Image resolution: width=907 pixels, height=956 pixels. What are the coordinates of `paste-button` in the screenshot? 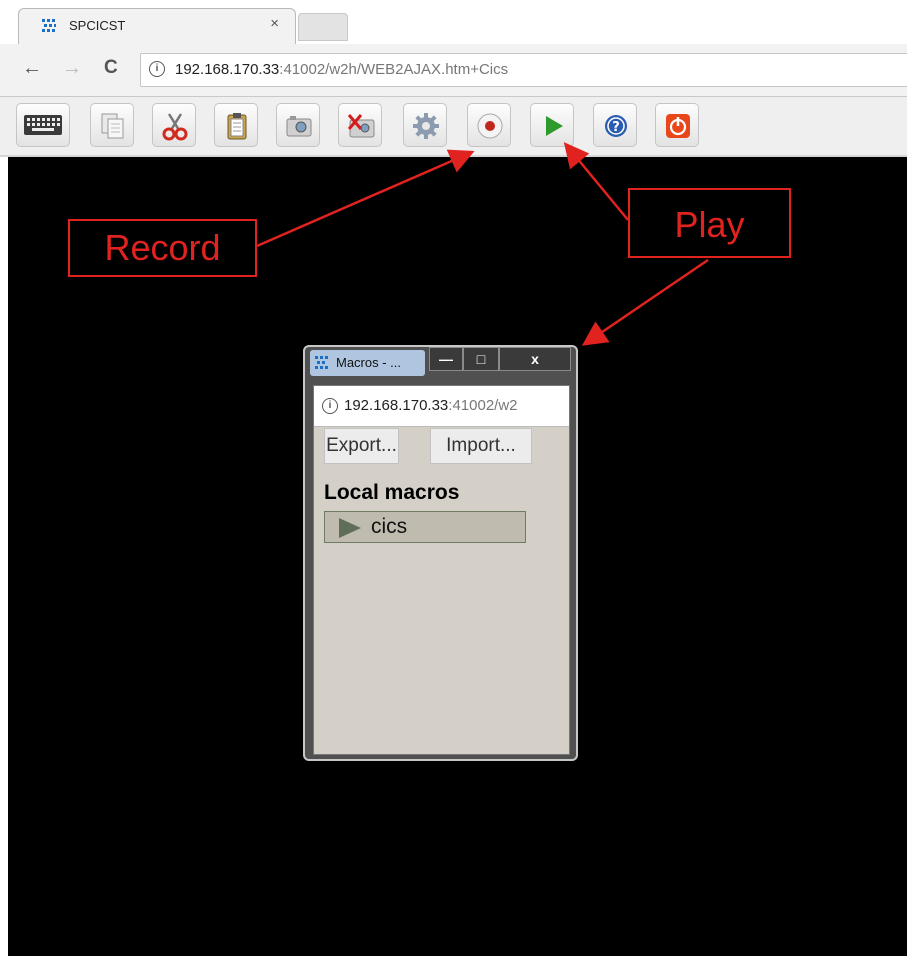 It's located at (236, 125).